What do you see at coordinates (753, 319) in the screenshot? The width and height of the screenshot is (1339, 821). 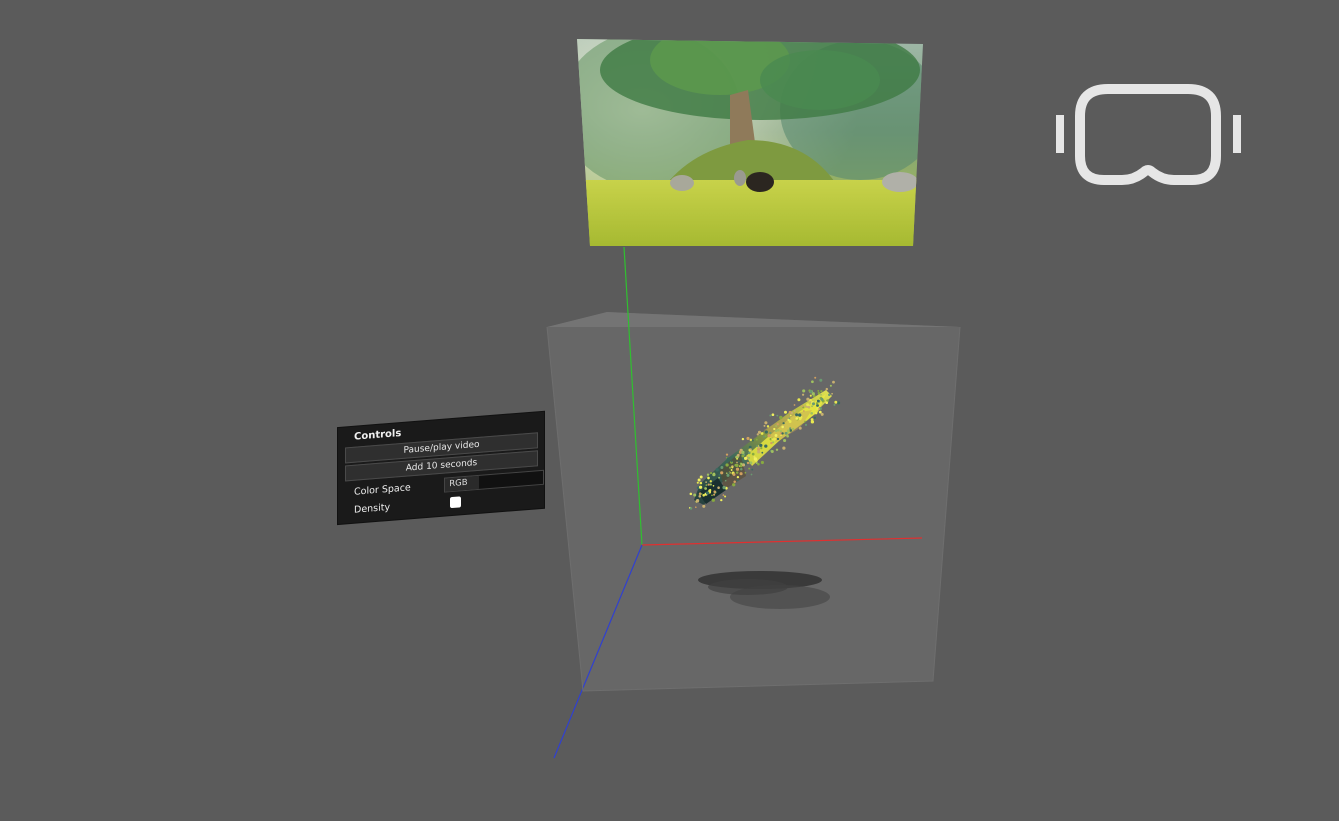 I see `cube-top-face` at bounding box center [753, 319].